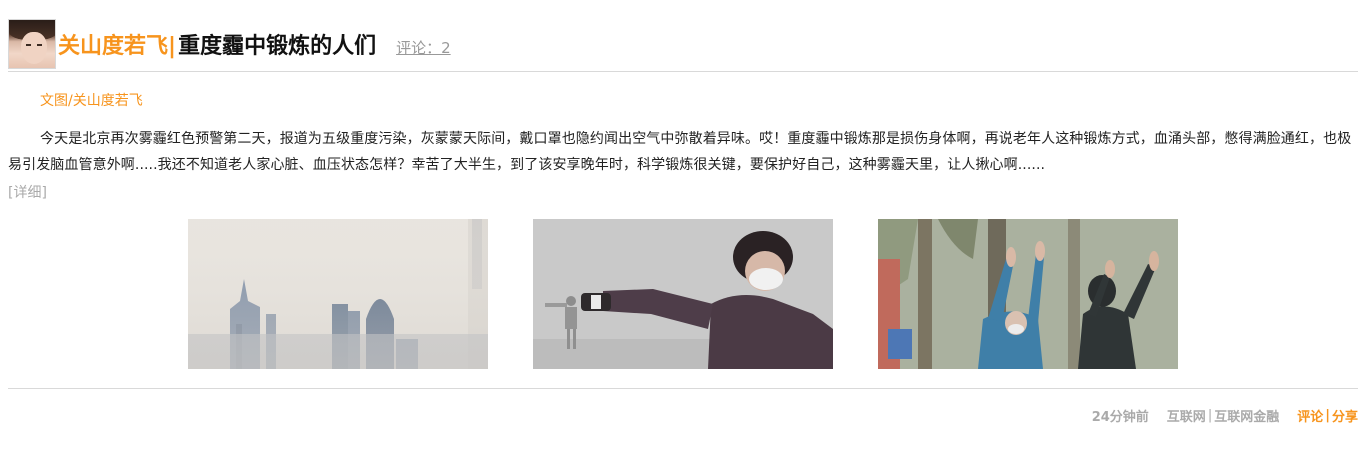  Describe the element at coordinates (32, 44) in the screenshot. I see `author-avatar` at that location.